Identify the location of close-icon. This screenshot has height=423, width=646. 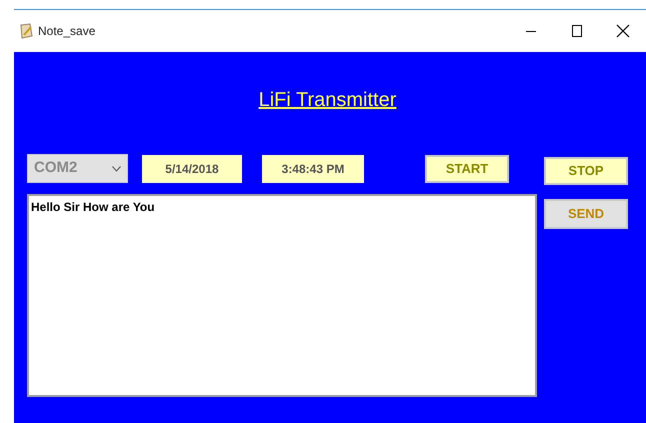
(623, 31).